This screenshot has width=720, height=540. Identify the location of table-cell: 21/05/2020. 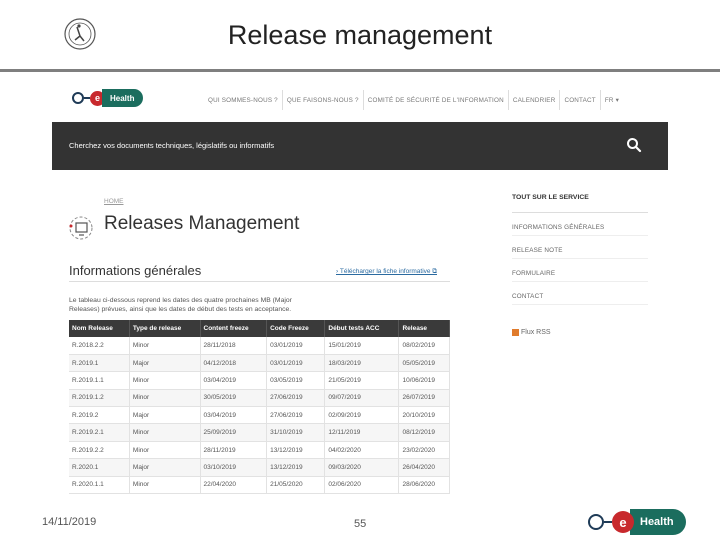
(296, 485).